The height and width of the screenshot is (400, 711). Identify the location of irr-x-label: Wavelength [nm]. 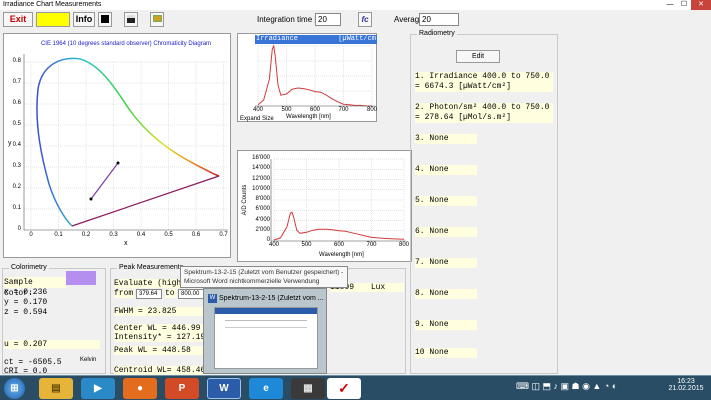
(308, 117).